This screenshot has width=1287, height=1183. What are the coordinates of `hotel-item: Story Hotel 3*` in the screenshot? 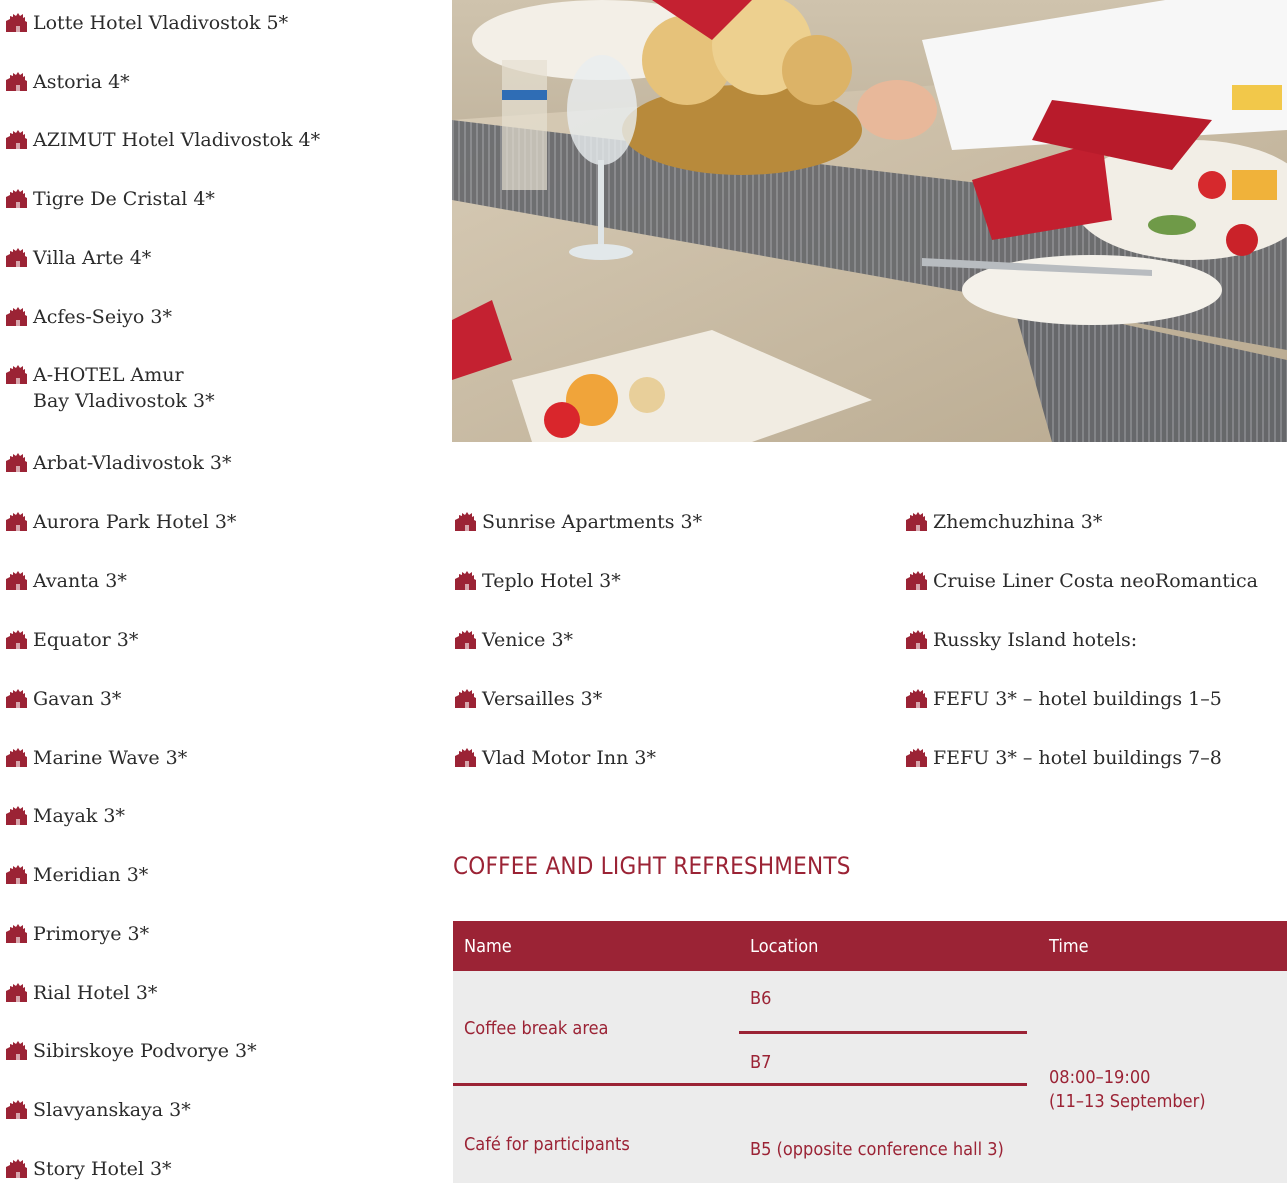 It's located at (88, 1169).